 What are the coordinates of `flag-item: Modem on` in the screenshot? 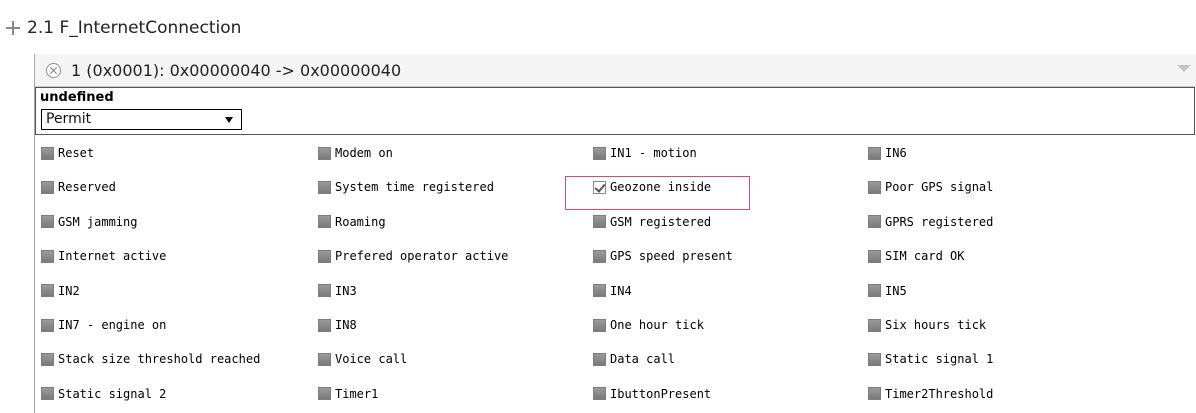 It's located at (449, 153).